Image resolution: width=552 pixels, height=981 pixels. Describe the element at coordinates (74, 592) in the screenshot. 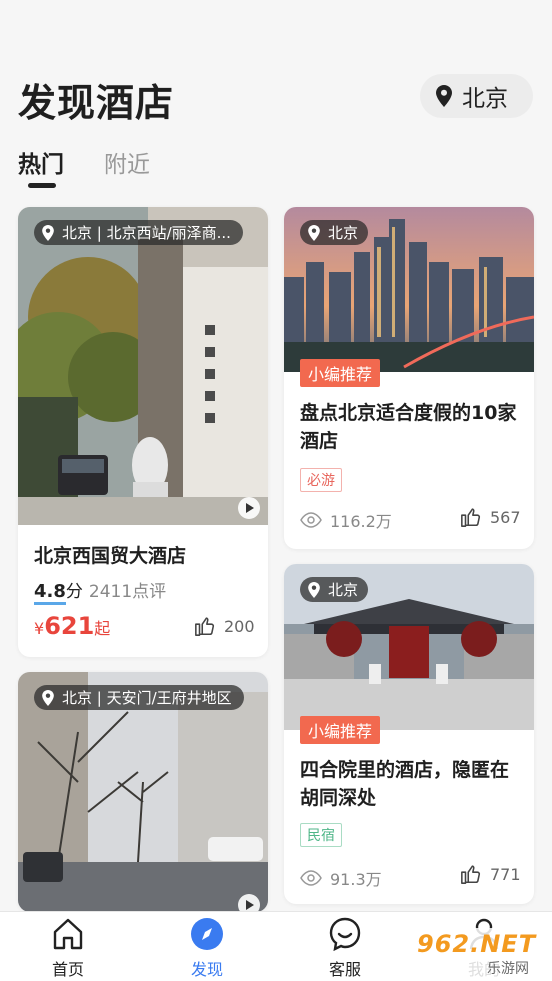

I see `rating-unit: 分` at that location.